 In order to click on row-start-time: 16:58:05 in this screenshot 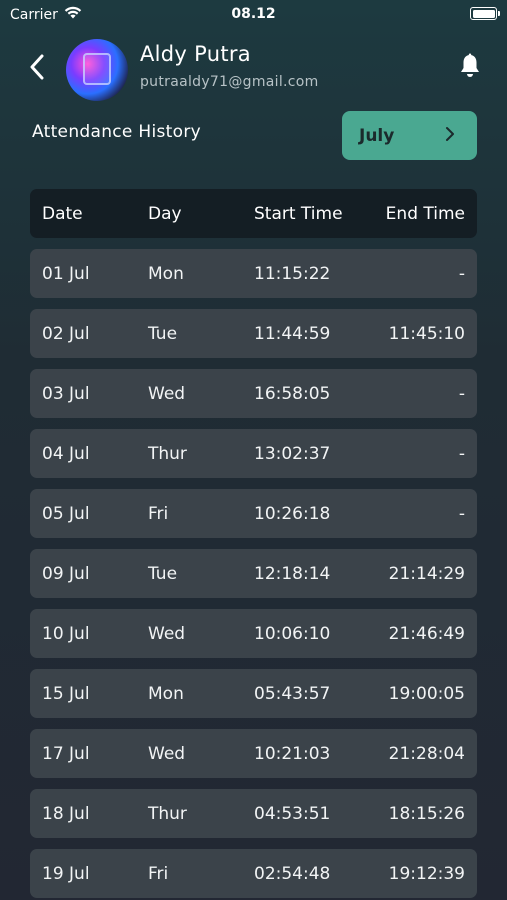, I will do `click(292, 393)`.